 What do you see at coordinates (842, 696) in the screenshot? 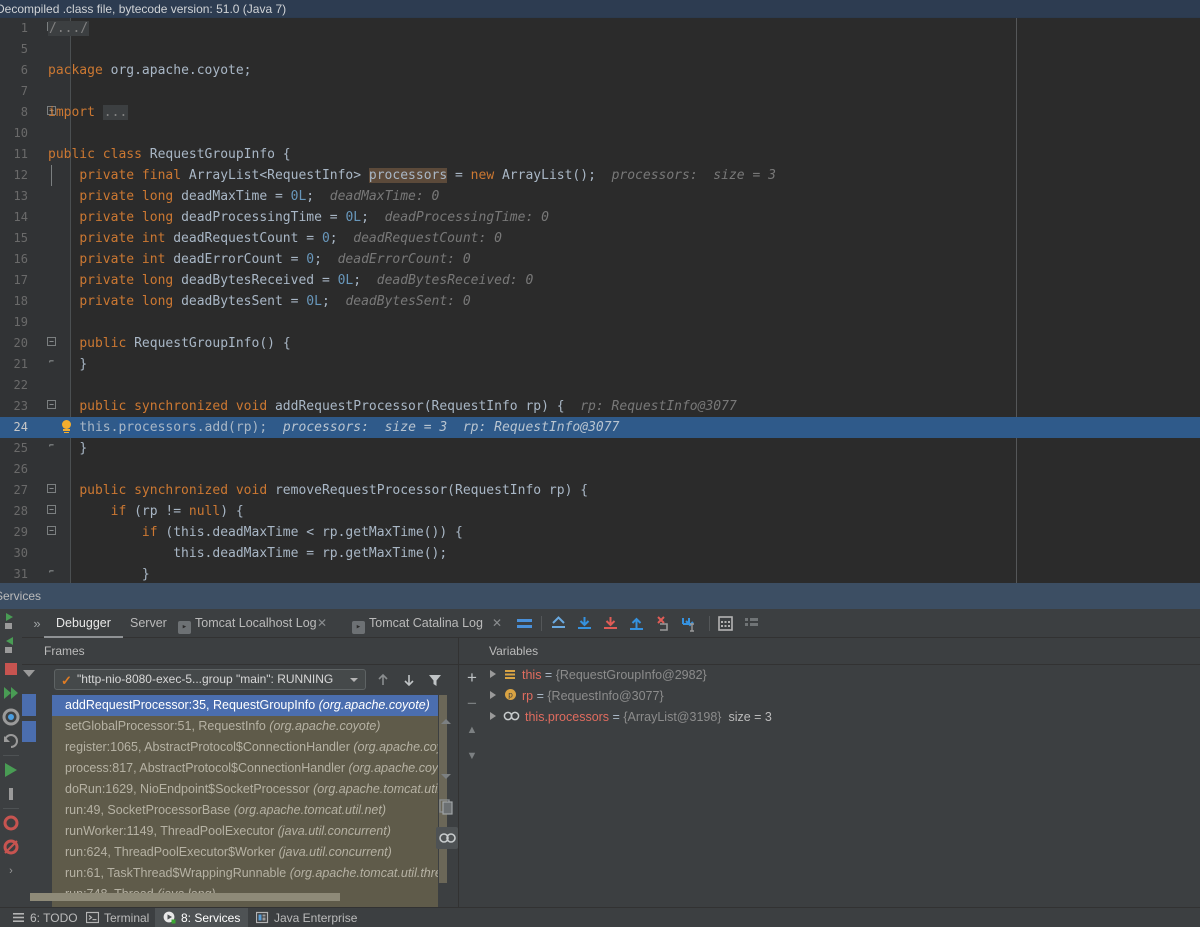
I see `variable-row: p rp = {RequestInfo@3077}` at bounding box center [842, 696].